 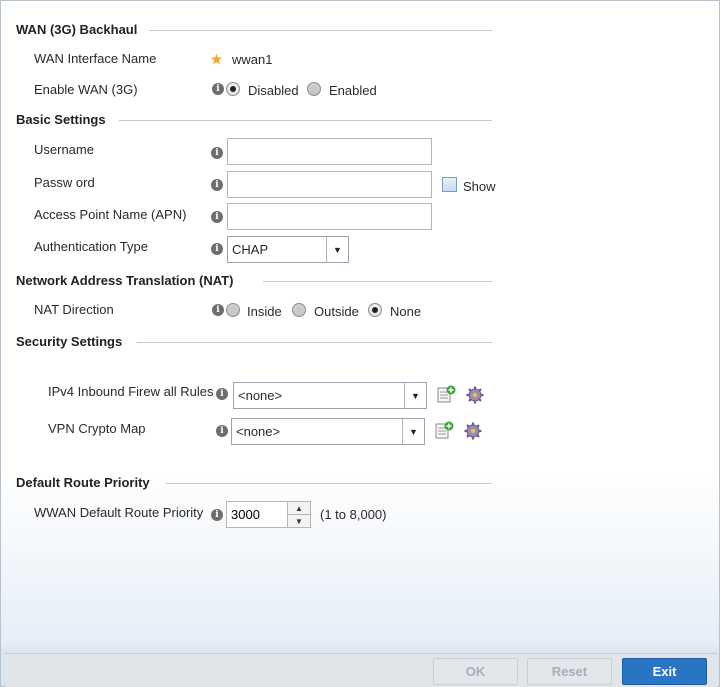 What do you see at coordinates (353, 514) in the screenshot?
I see `priority-range-hint: (1 to 8,000)` at bounding box center [353, 514].